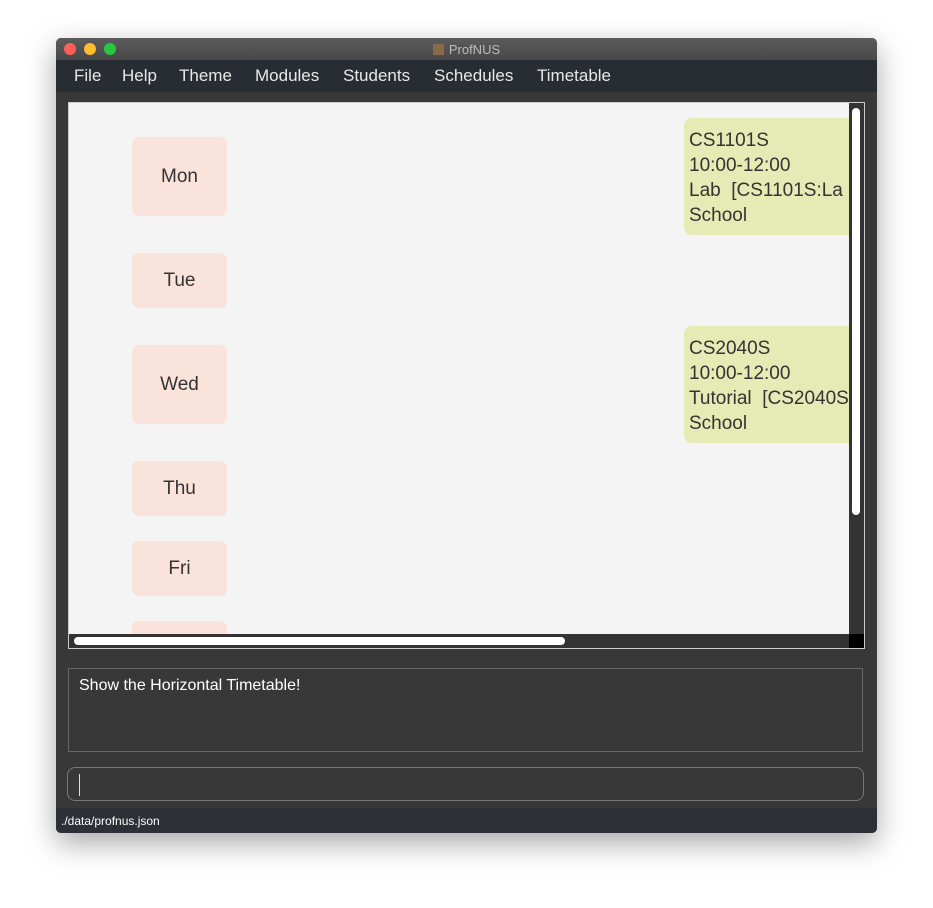 The image size is (933, 908). Describe the element at coordinates (287, 76) in the screenshot. I see `menu-modules: Modules` at that location.